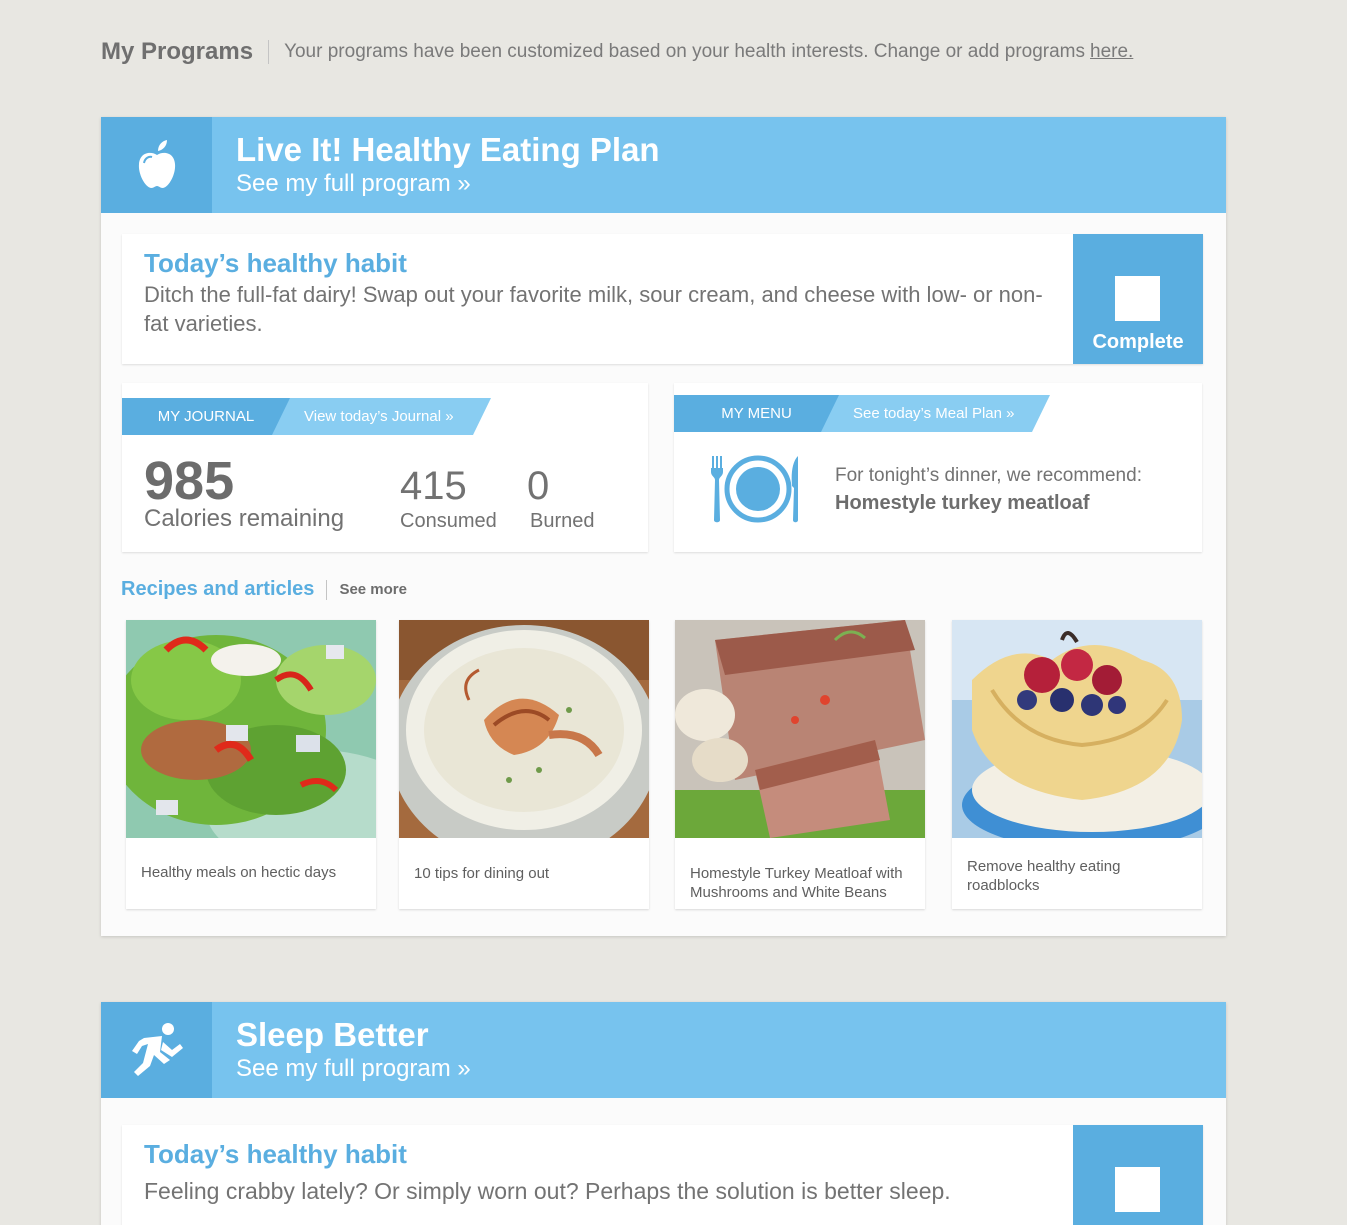 This screenshot has width=1347, height=1225. What do you see at coordinates (244, 518) in the screenshot?
I see `calories-remaining-label: Calories remaining` at bounding box center [244, 518].